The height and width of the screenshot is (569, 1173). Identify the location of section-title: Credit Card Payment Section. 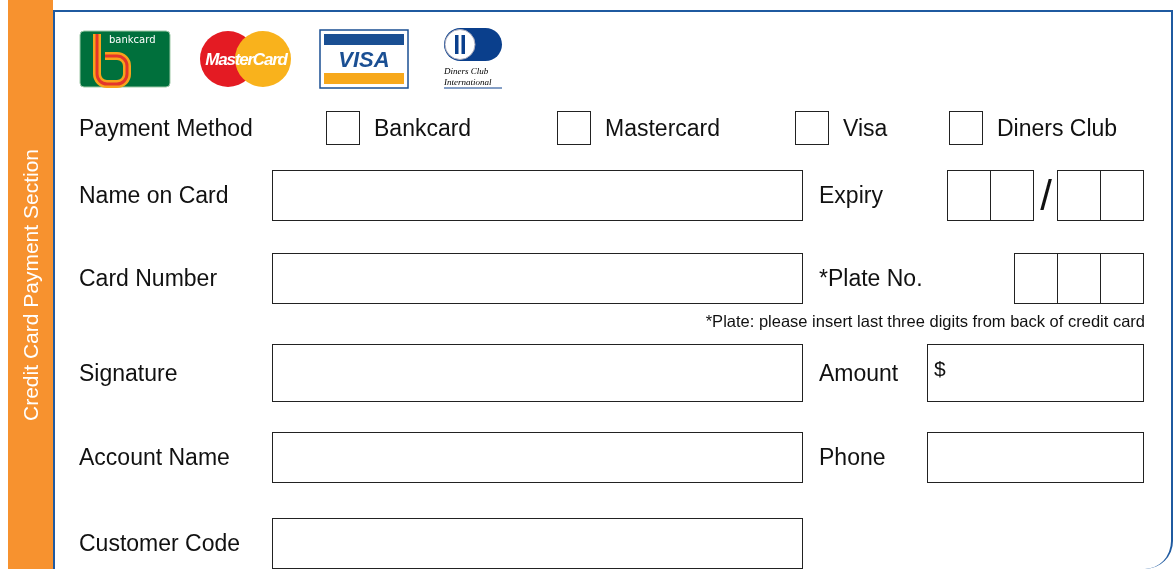
(30, 284).